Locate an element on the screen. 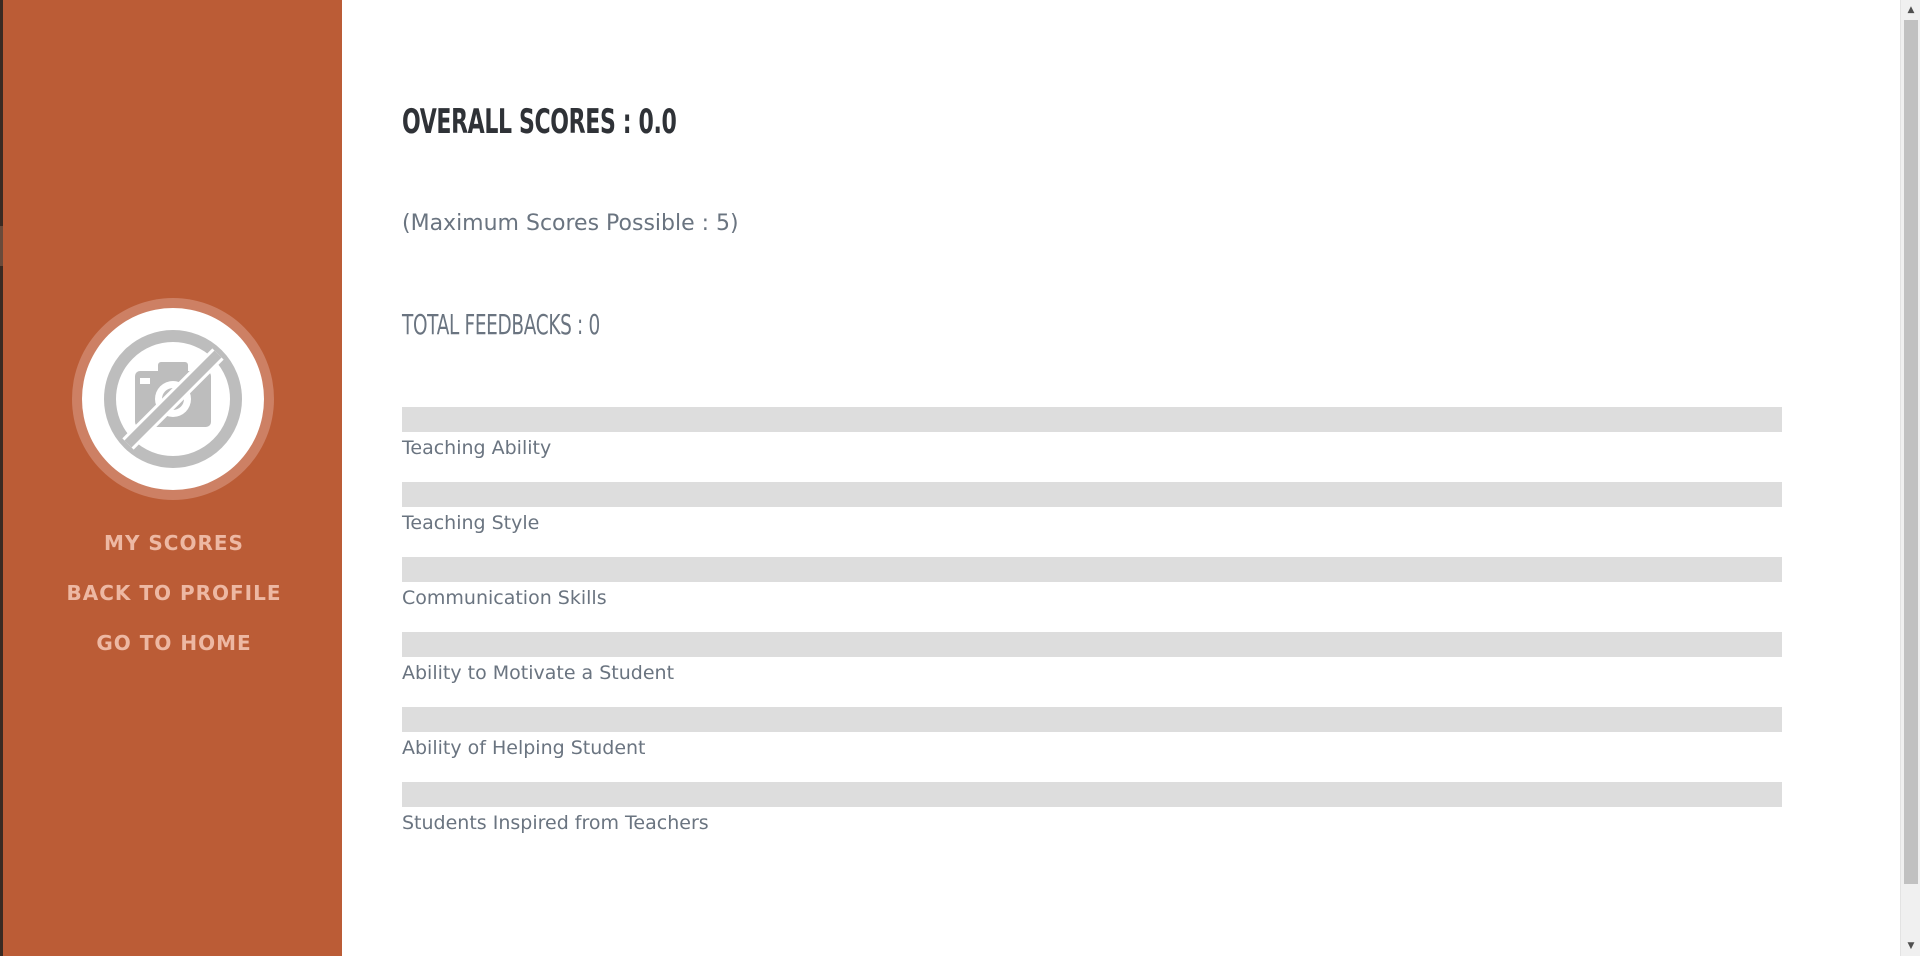 This screenshot has height=956, width=1920. avatar is located at coordinates (173, 399).